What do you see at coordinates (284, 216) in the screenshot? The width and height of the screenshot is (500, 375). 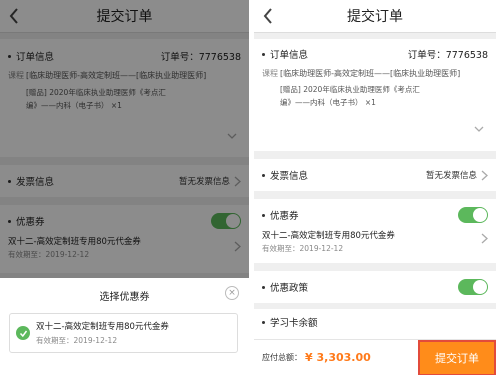 I see `coupon-label: 优惠券` at bounding box center [284, 216].